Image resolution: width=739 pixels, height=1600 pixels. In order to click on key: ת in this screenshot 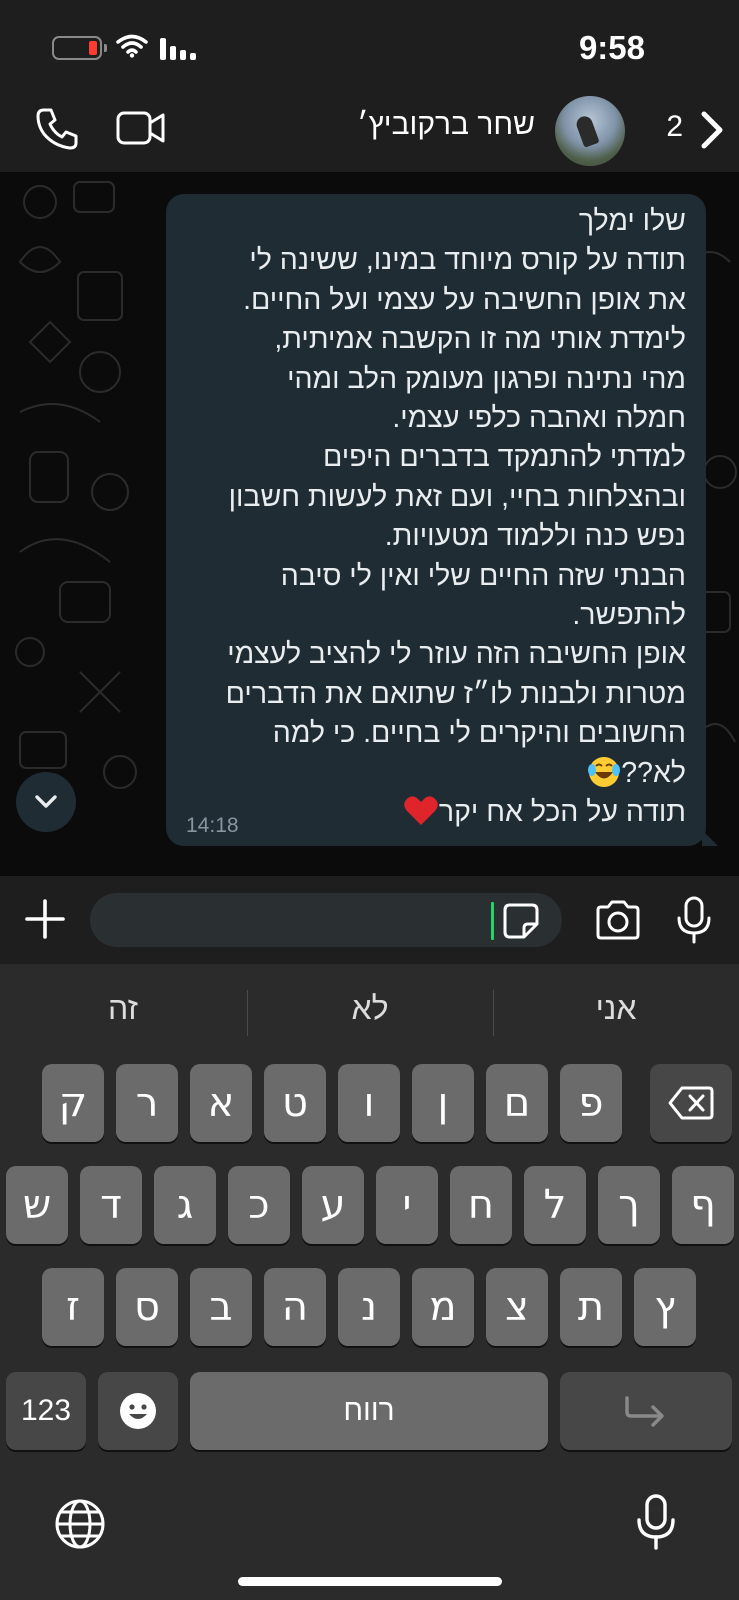, I will do `click(591, 1307)`.